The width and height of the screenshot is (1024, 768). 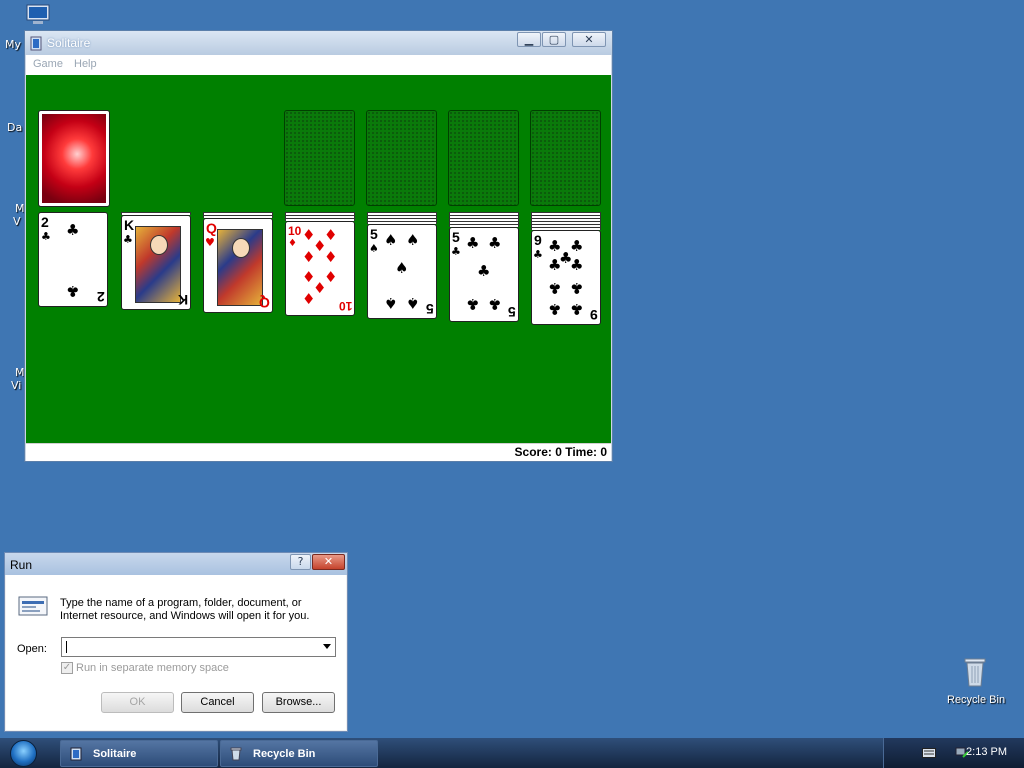 I want to click on menu-game: Game, so click(x=48, y=64).